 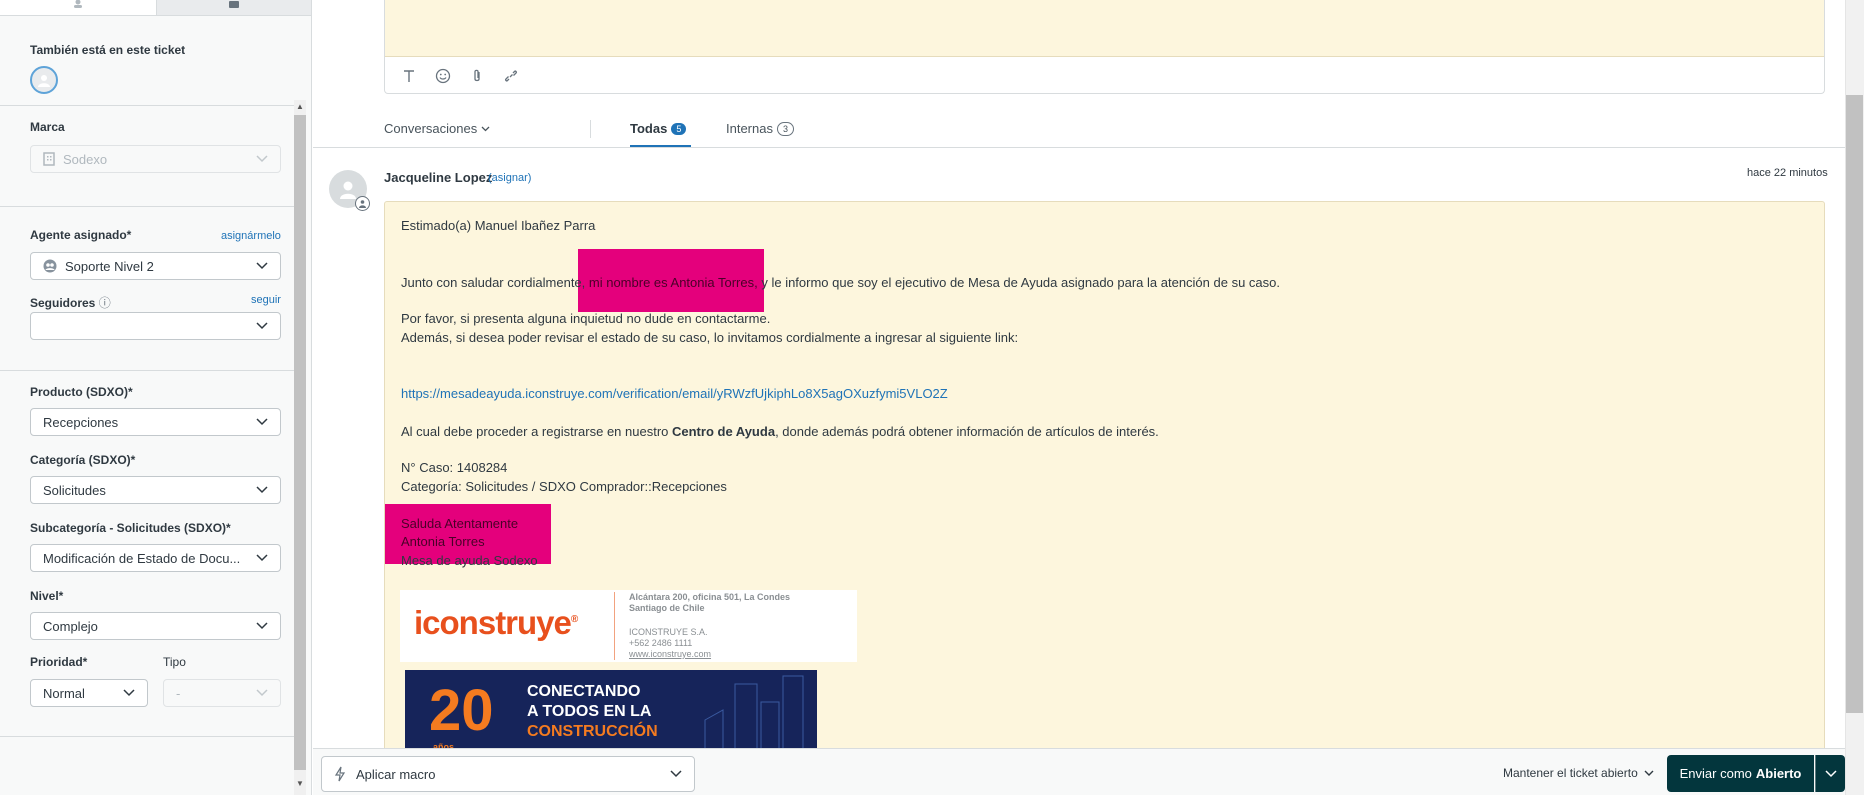 I want to click on followers-label: Seguidores ⓘ, so click(x=70, y=302).